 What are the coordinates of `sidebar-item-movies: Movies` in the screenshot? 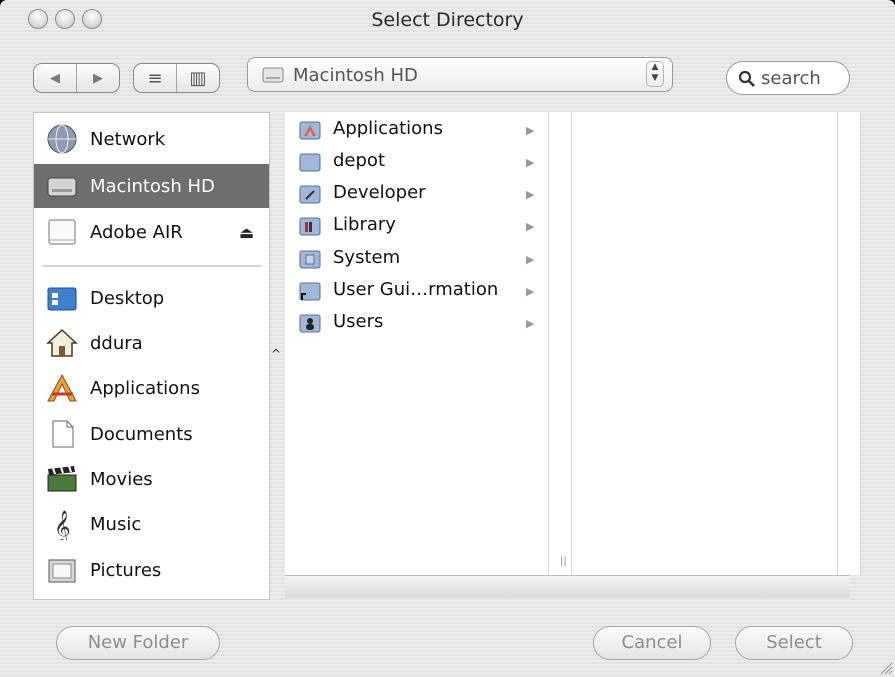 It's located at (151, 479).